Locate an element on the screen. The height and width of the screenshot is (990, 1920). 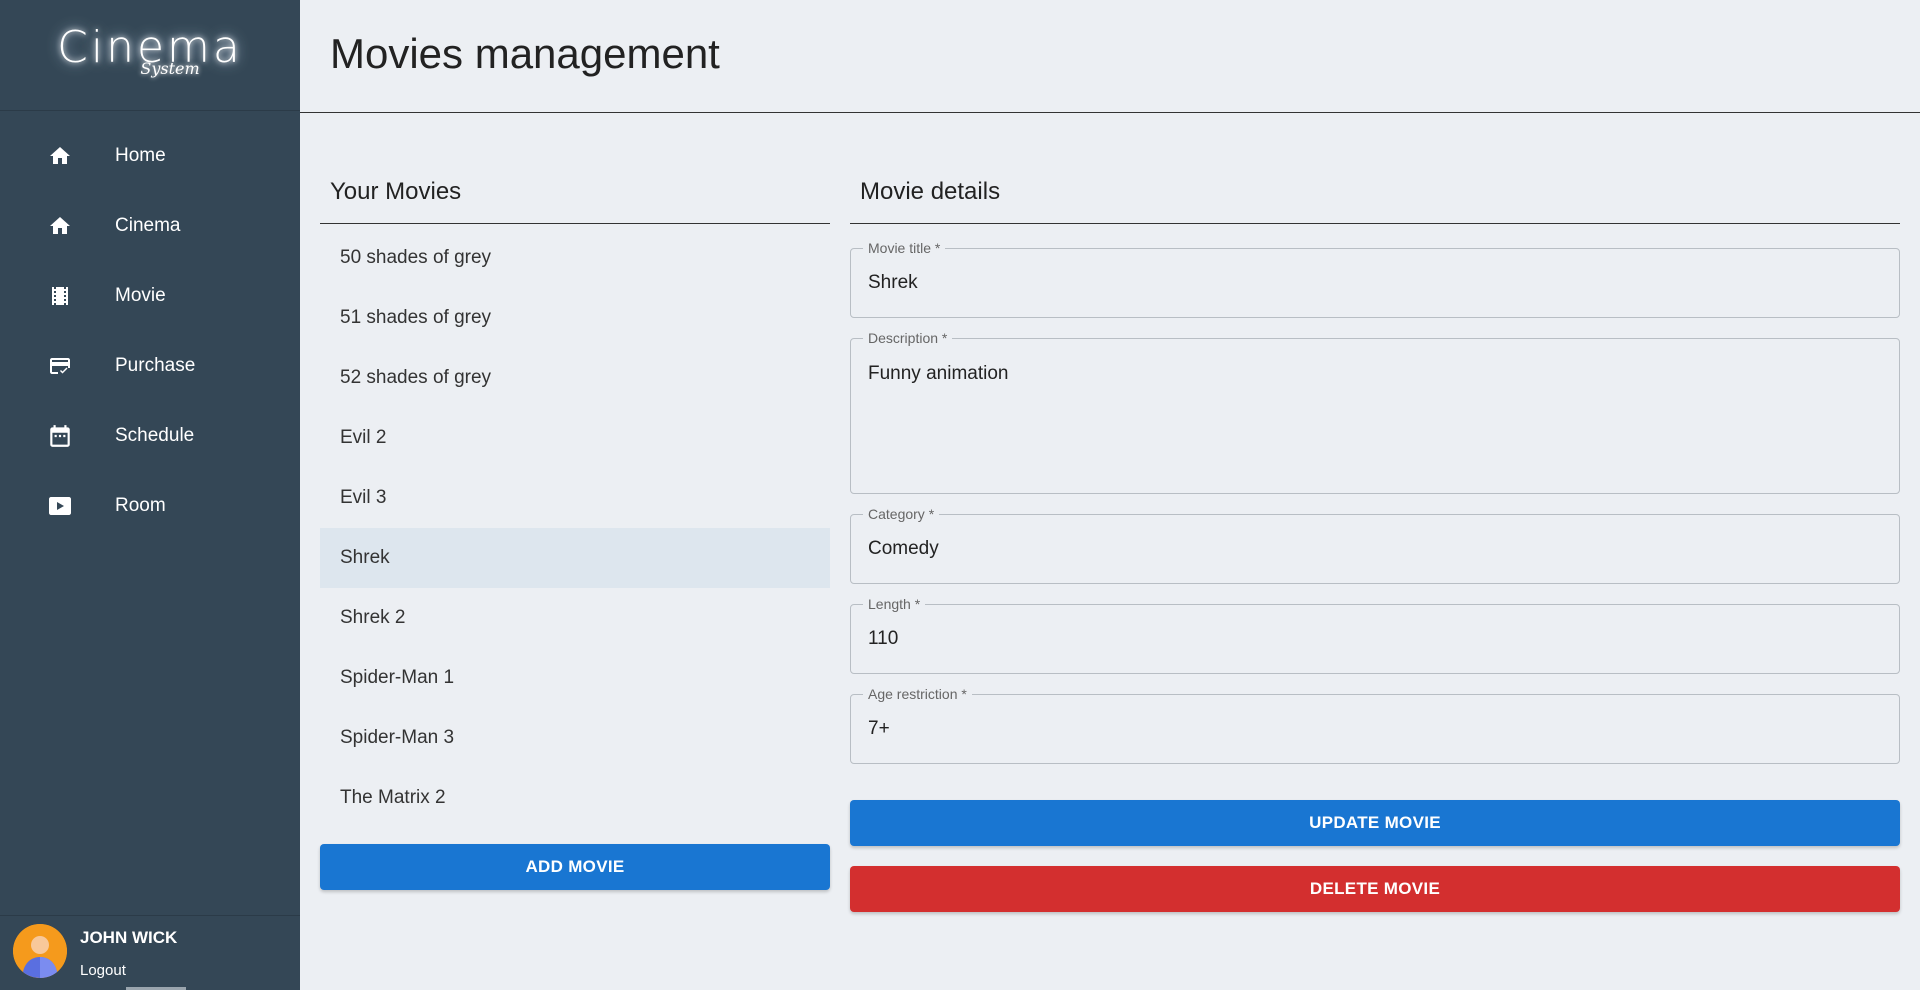
film-icon is located at coordinates (60, 296).